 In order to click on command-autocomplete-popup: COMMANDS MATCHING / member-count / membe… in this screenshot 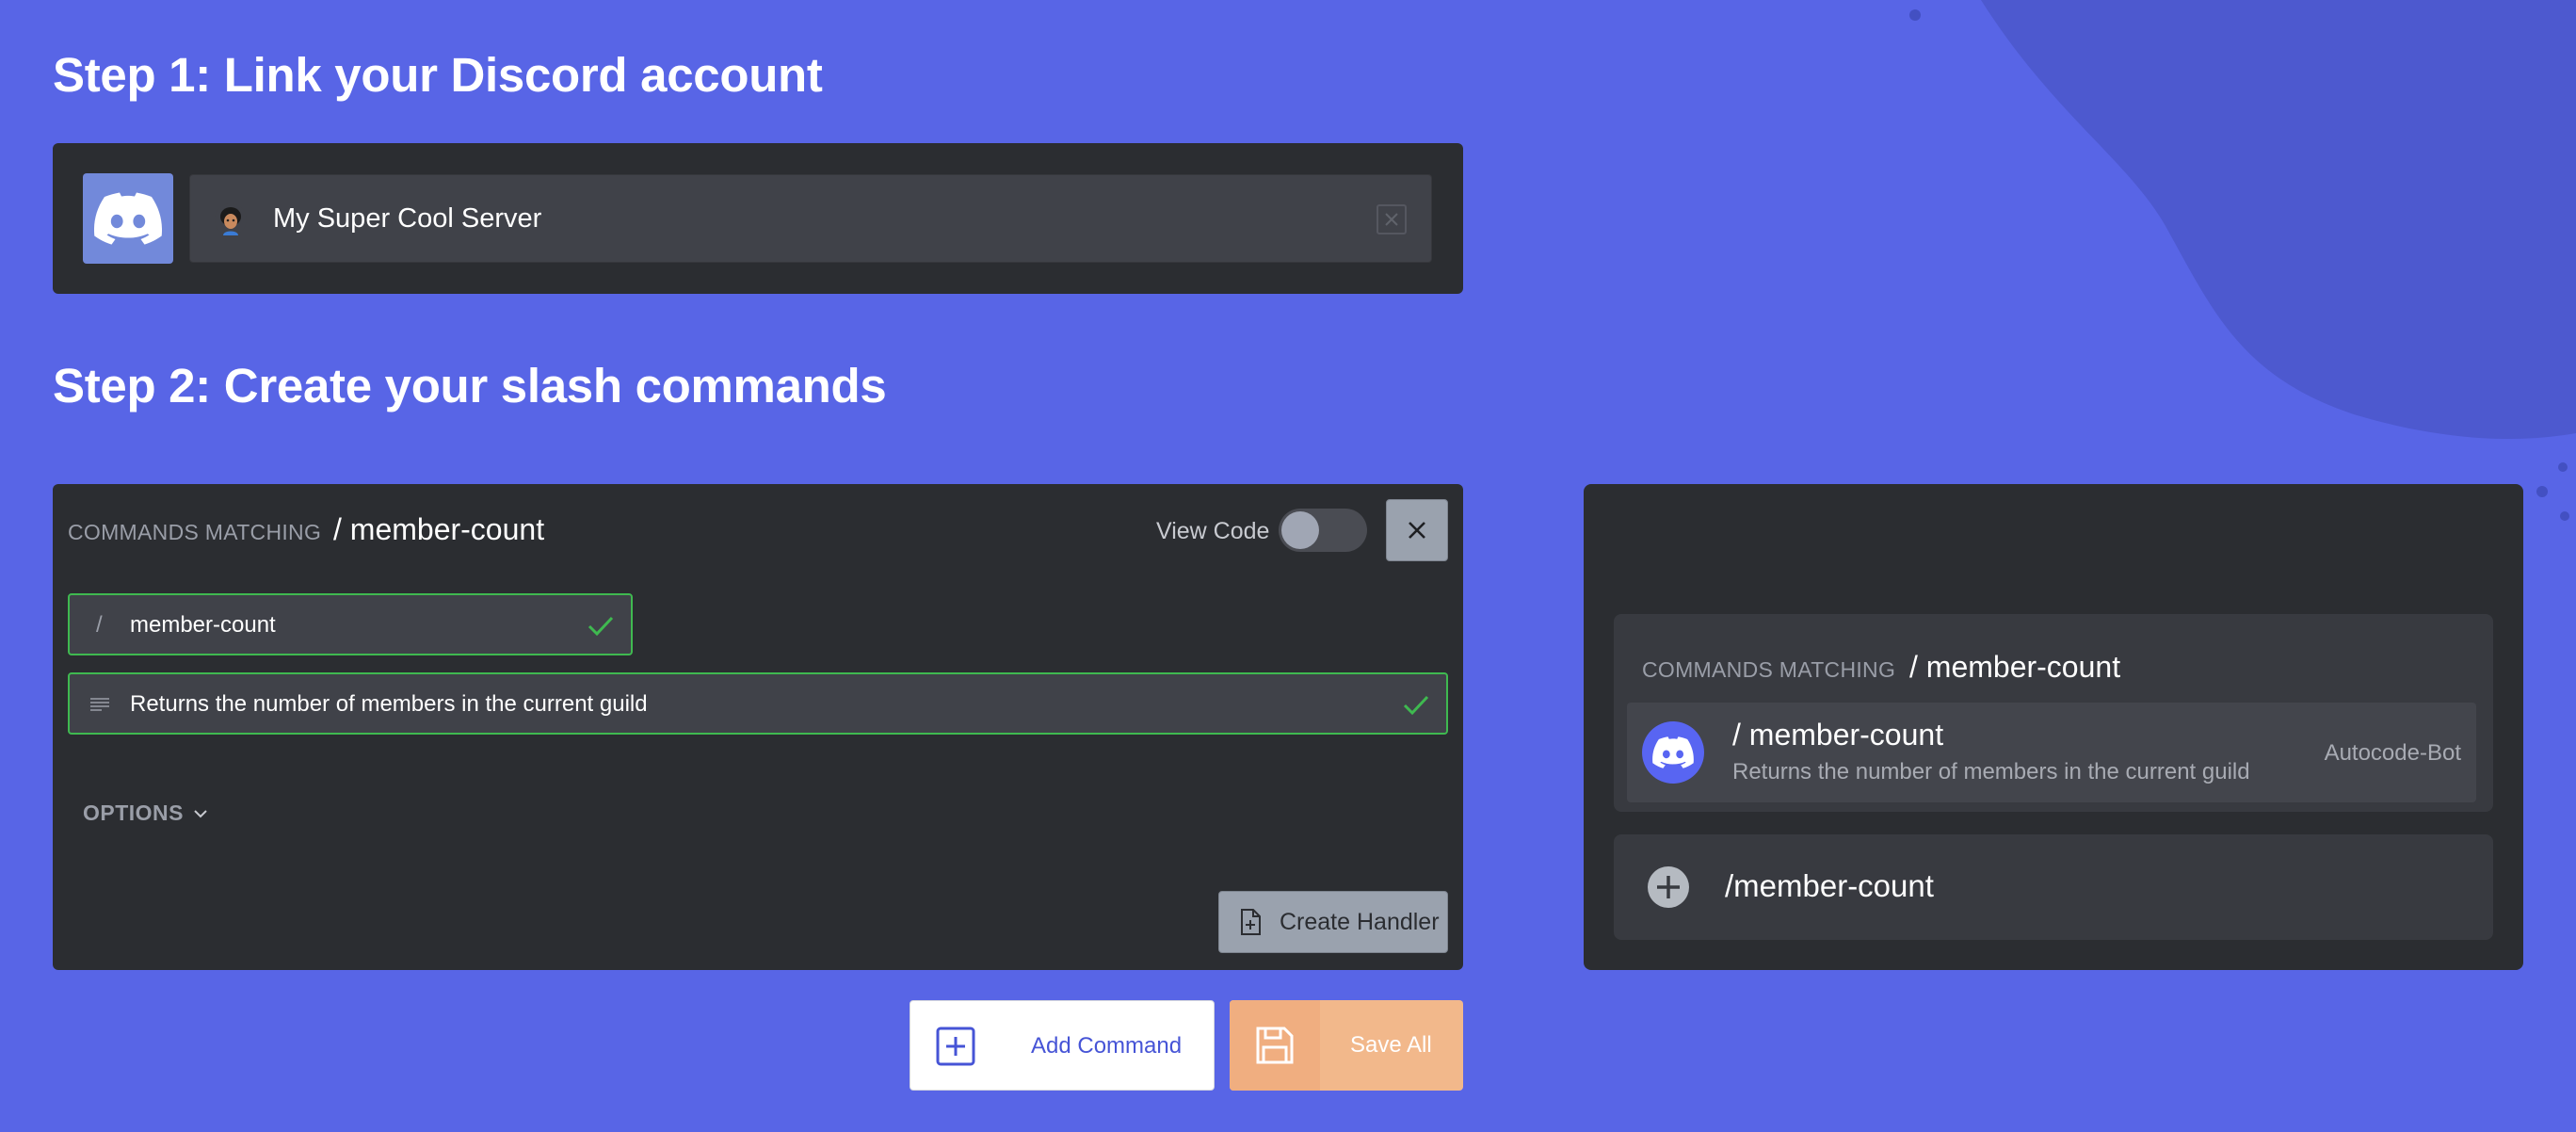, I will do `click(2053, 713)`.